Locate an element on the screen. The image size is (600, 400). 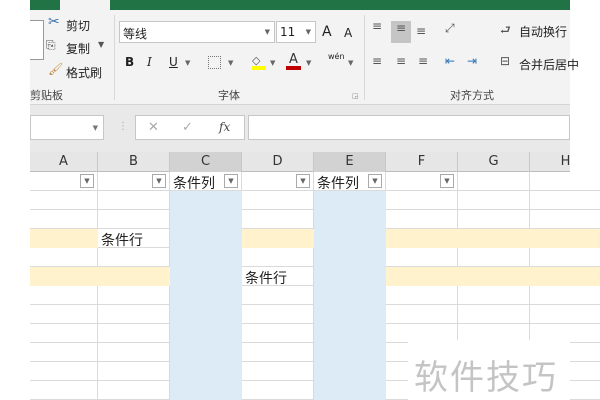
dialog-launcher-icon: ◲ is located at coordinates (355, 96).